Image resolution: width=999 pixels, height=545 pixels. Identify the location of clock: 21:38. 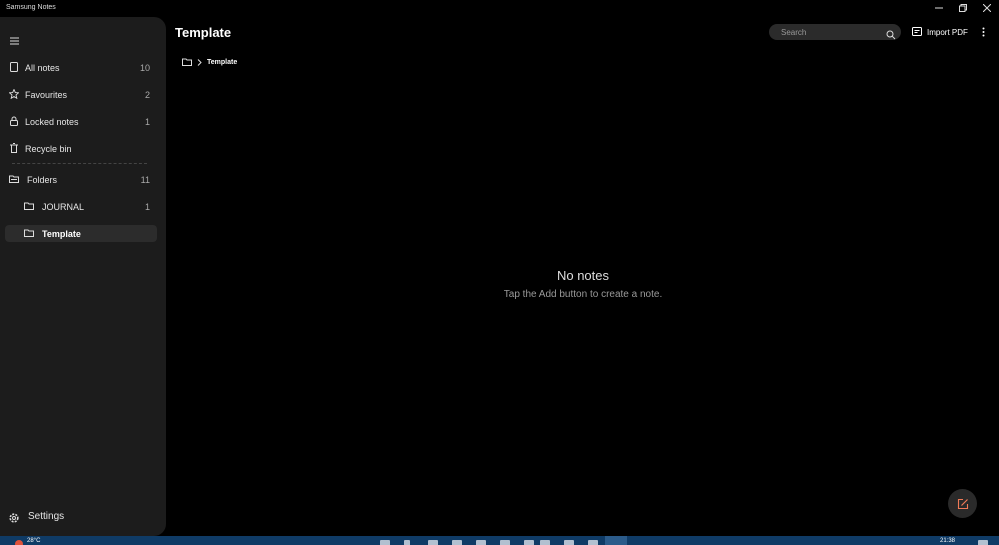
(948, 541).